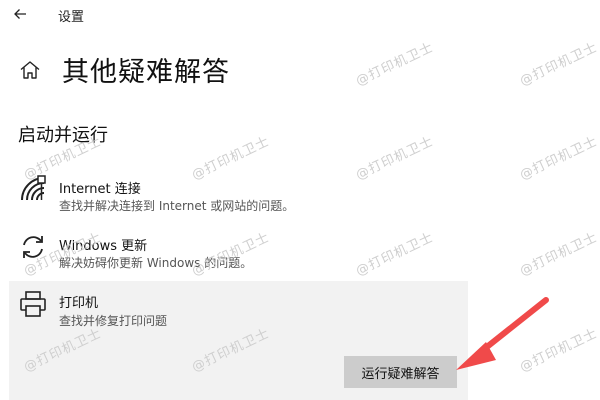 Image resolution: width=600 pixels, height=400 pixels. I want to click on item-description: 查找并解决连接到 Internet 或网站的问题。, so click(177, 206).